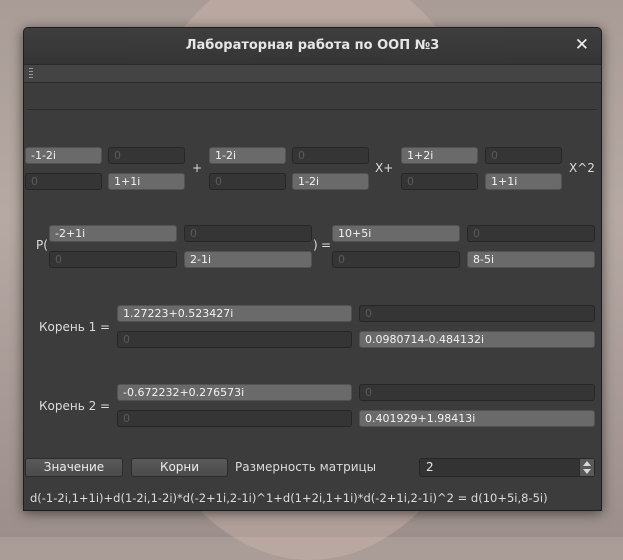  Describe the element at coordinates (234, 392) in the screenshot. I see `root2-cell-11: -0.672232+0.276573i` at that location.